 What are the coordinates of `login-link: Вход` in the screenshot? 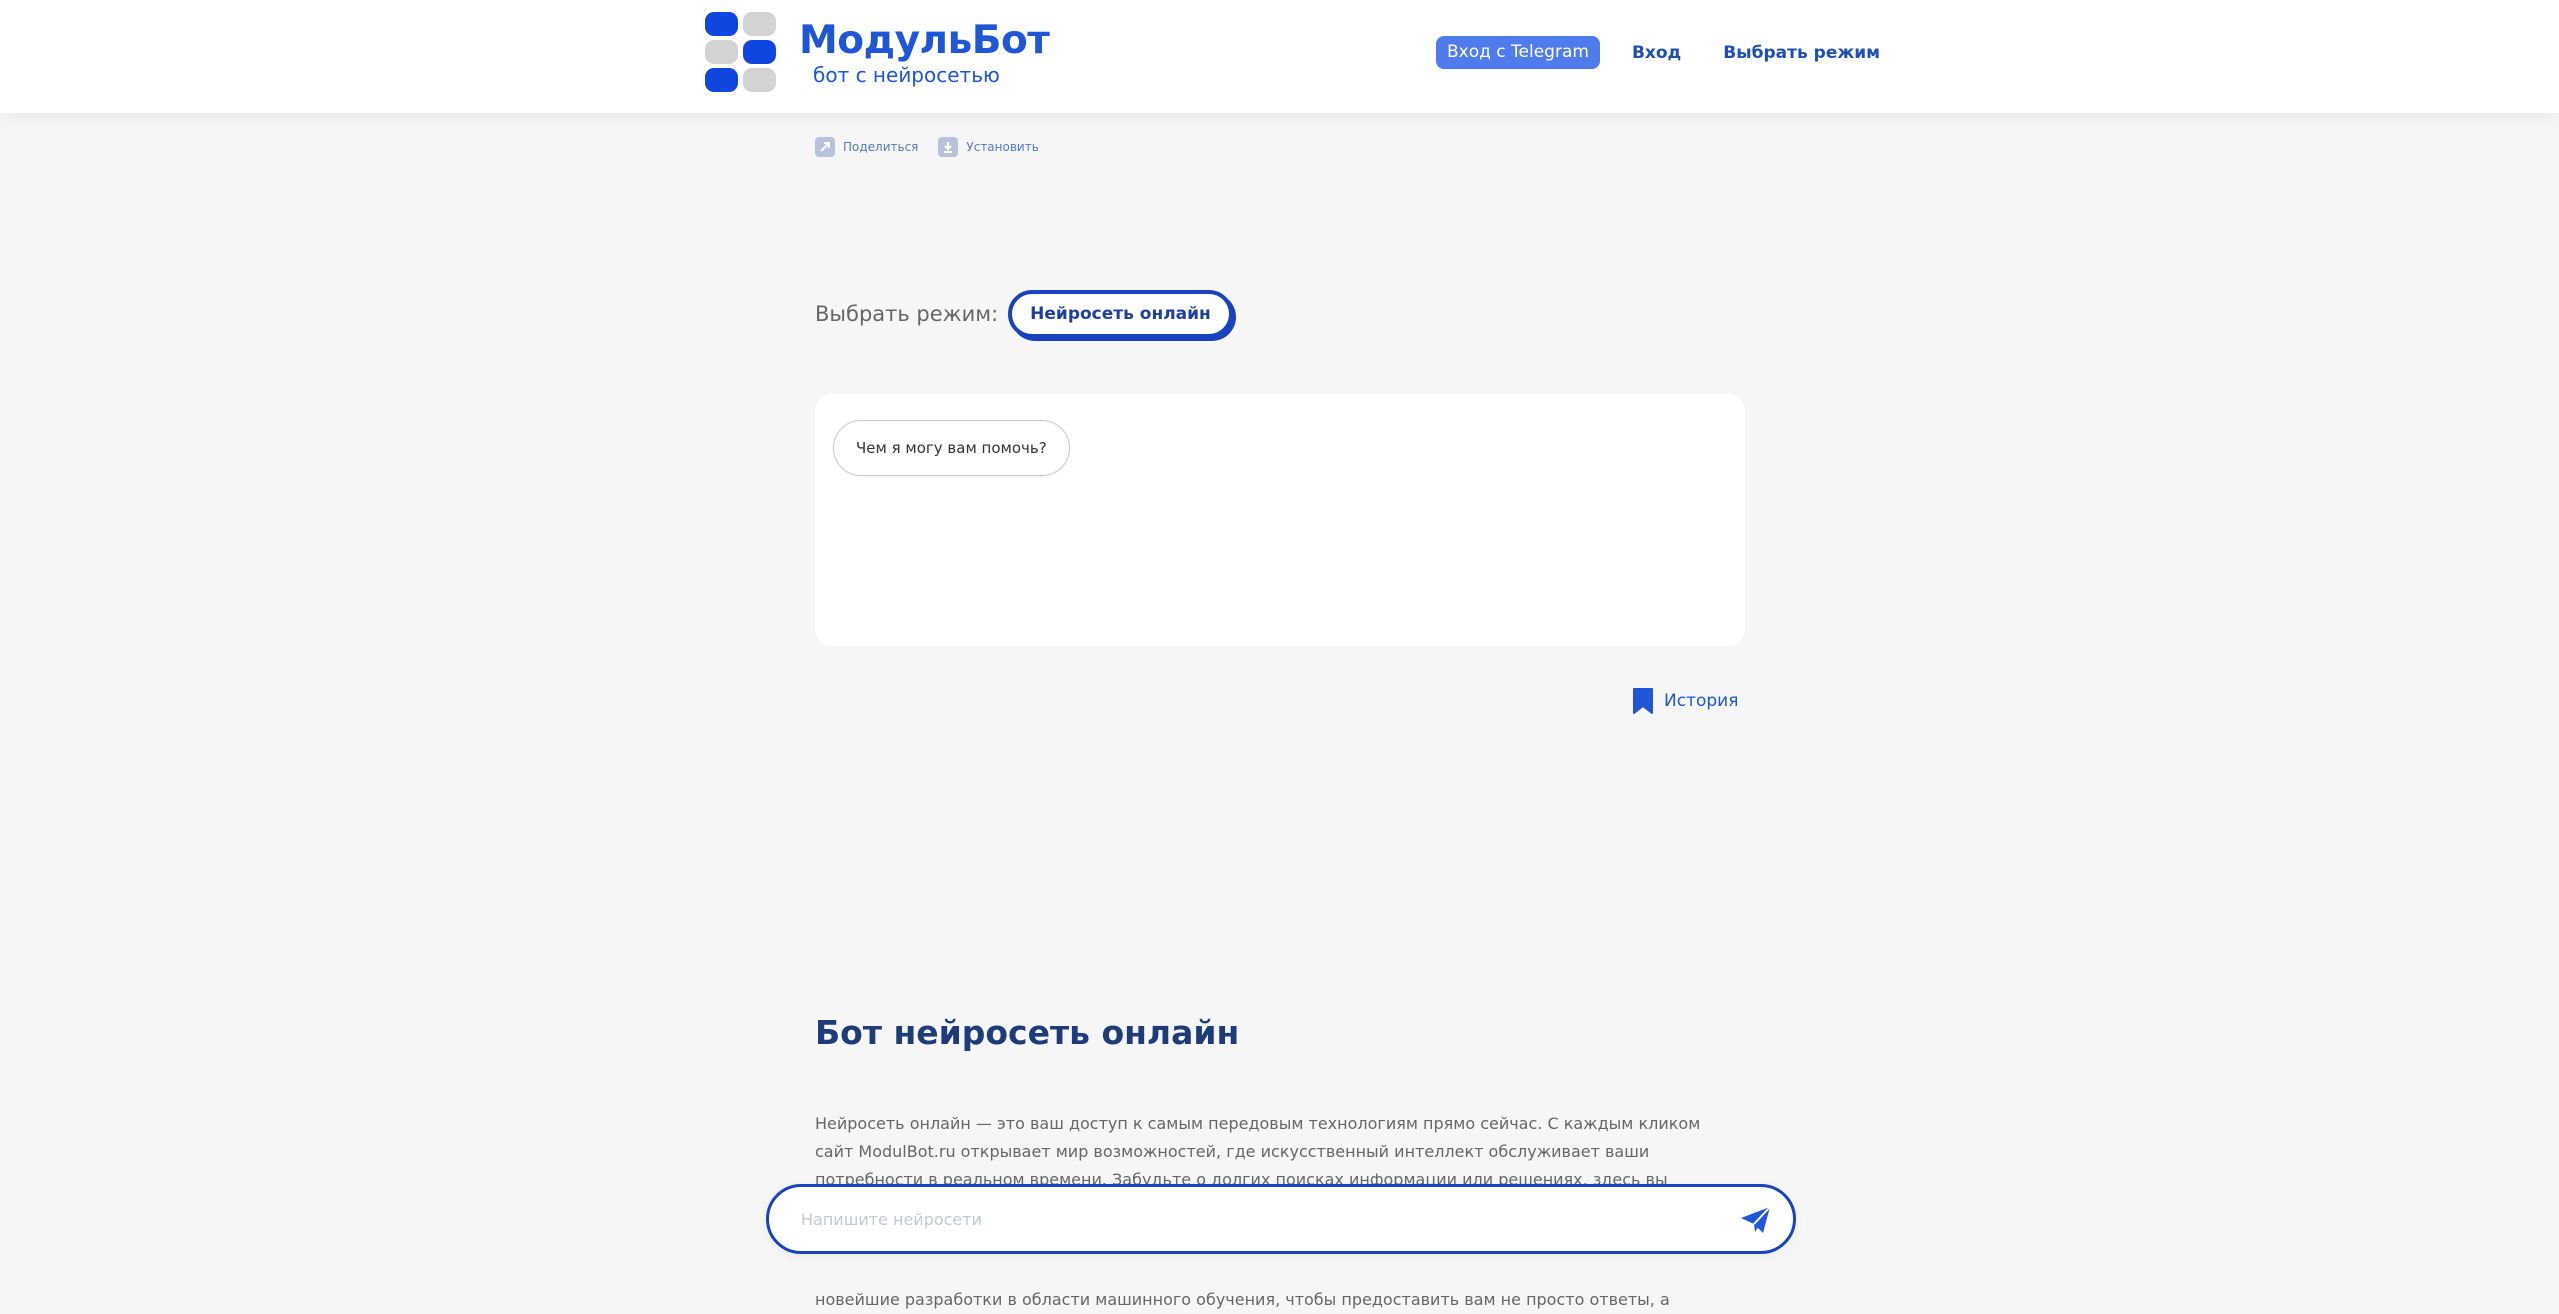 It's located at (1656, 53).